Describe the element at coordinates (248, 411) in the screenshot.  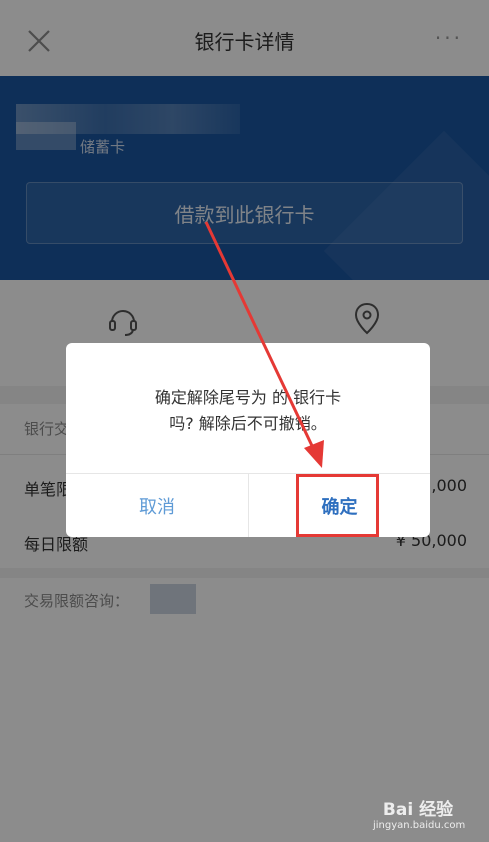
I see `dialog-message: 确定解除尾号为 的 银行卡 吗? 解除后不可撤销。` at that location.